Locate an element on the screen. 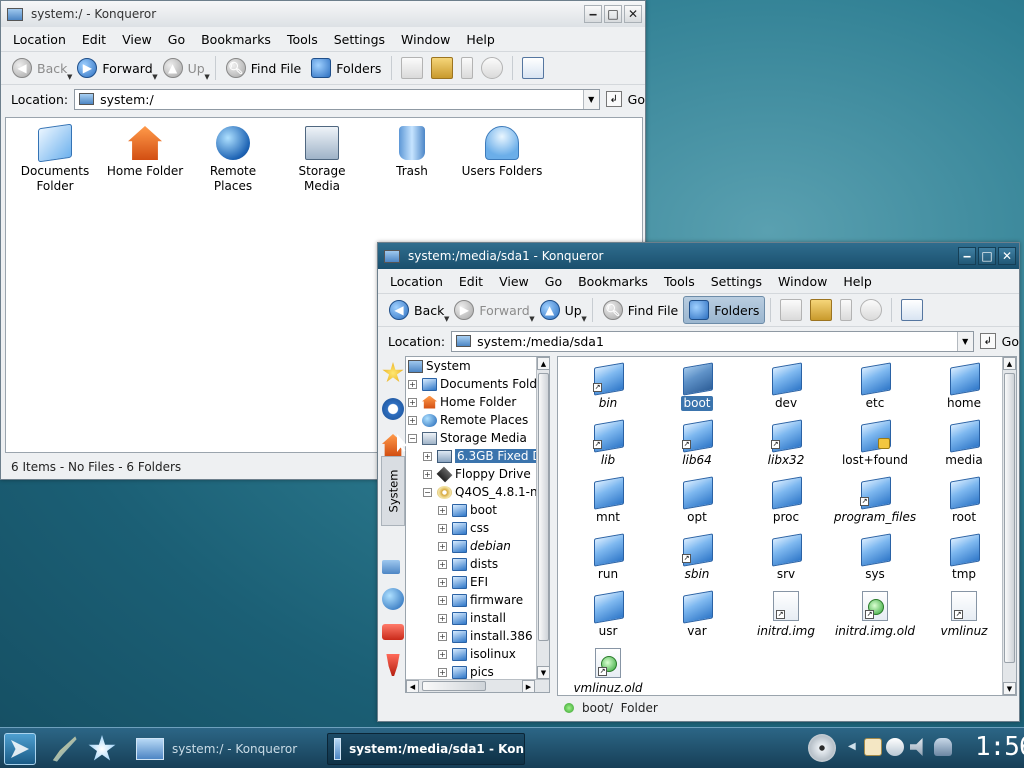 This screenshot has width=1024, height=768. network-globe-icon is located at coordinates (393, 599).